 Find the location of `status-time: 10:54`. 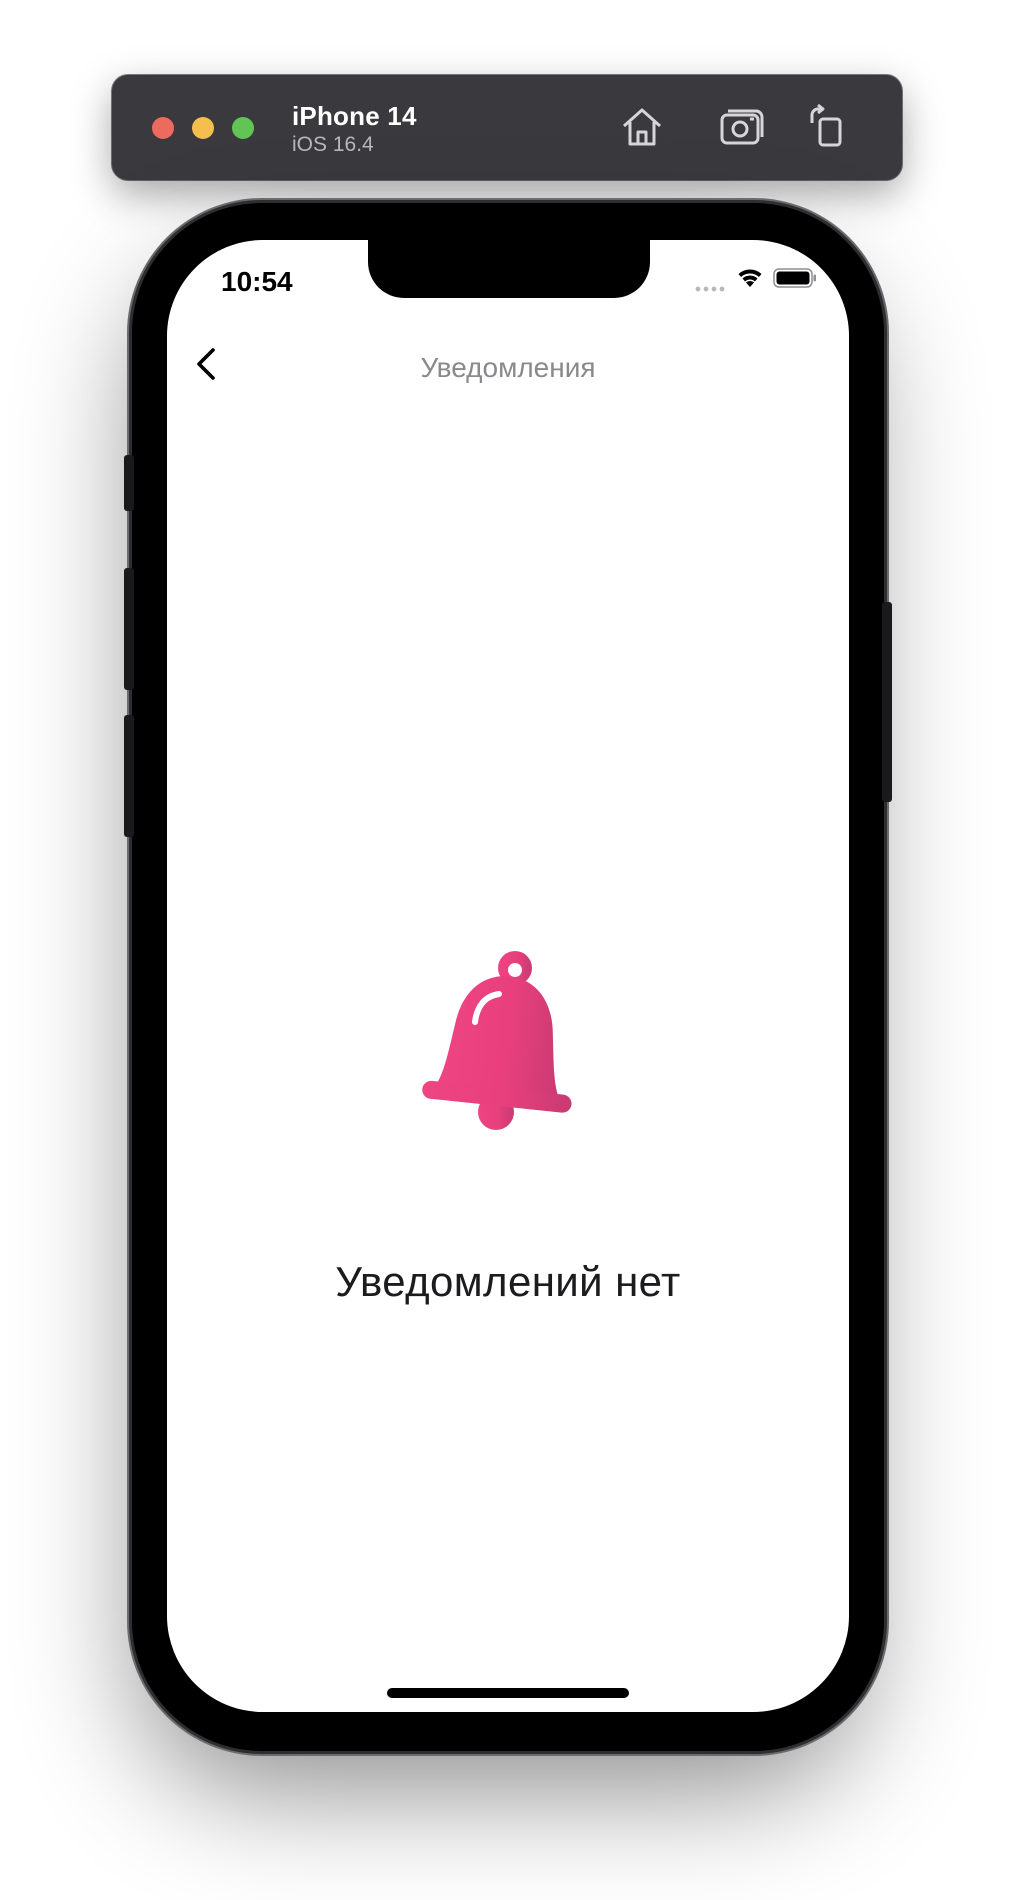

status-time: 10:54 is located at coordinates (257, 281).